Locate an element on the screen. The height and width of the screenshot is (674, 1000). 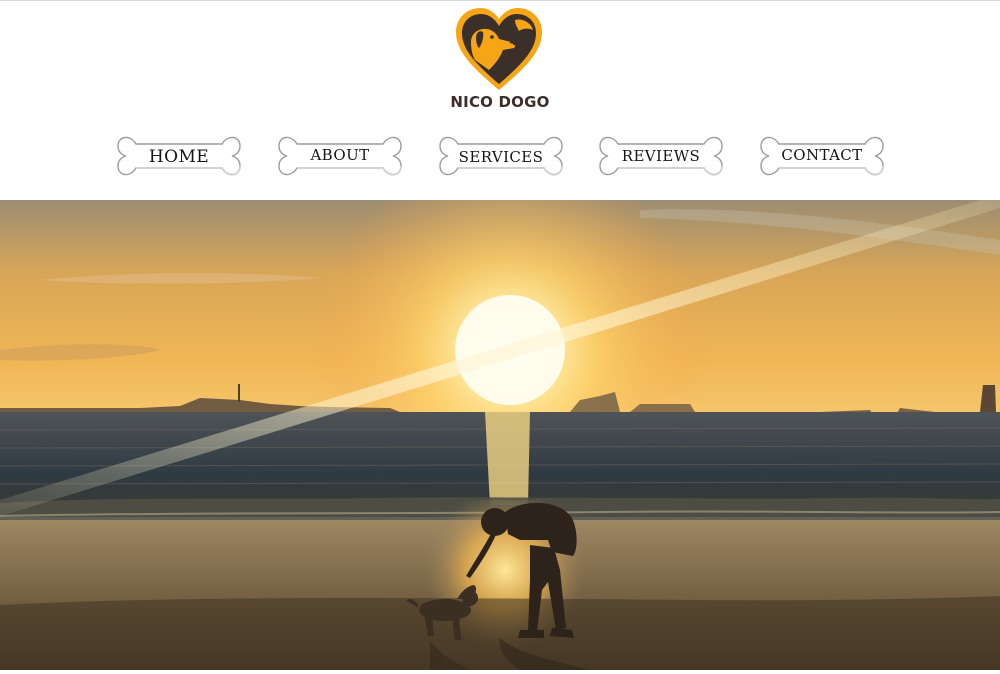
bottom-border is located at coordinates (500, 672).